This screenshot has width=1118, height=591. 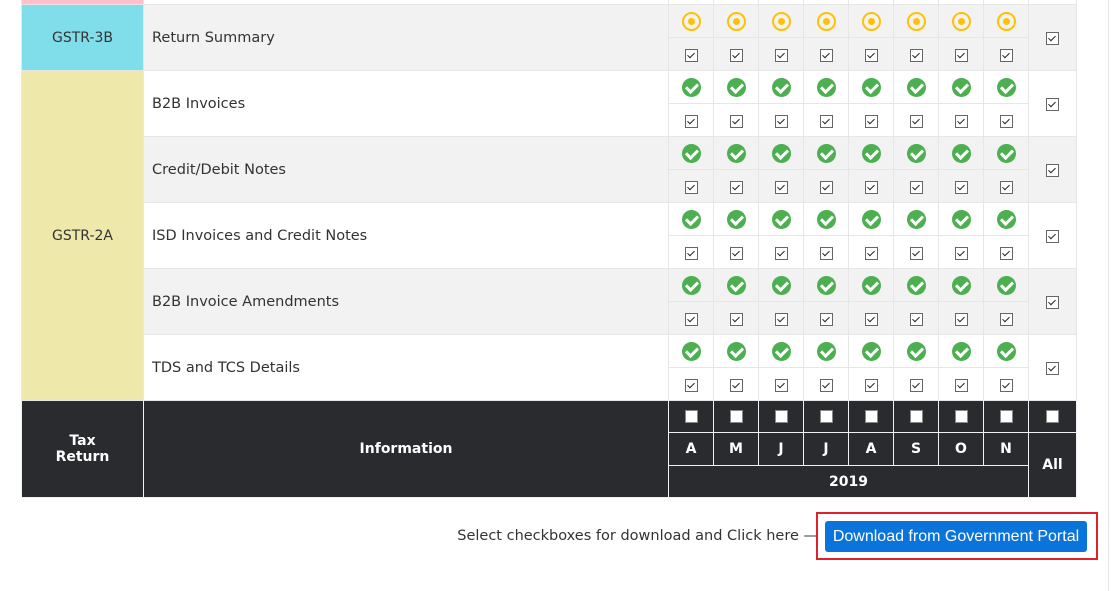 I want to click on select-month-5-checkbox, so click(x=871, y=416).